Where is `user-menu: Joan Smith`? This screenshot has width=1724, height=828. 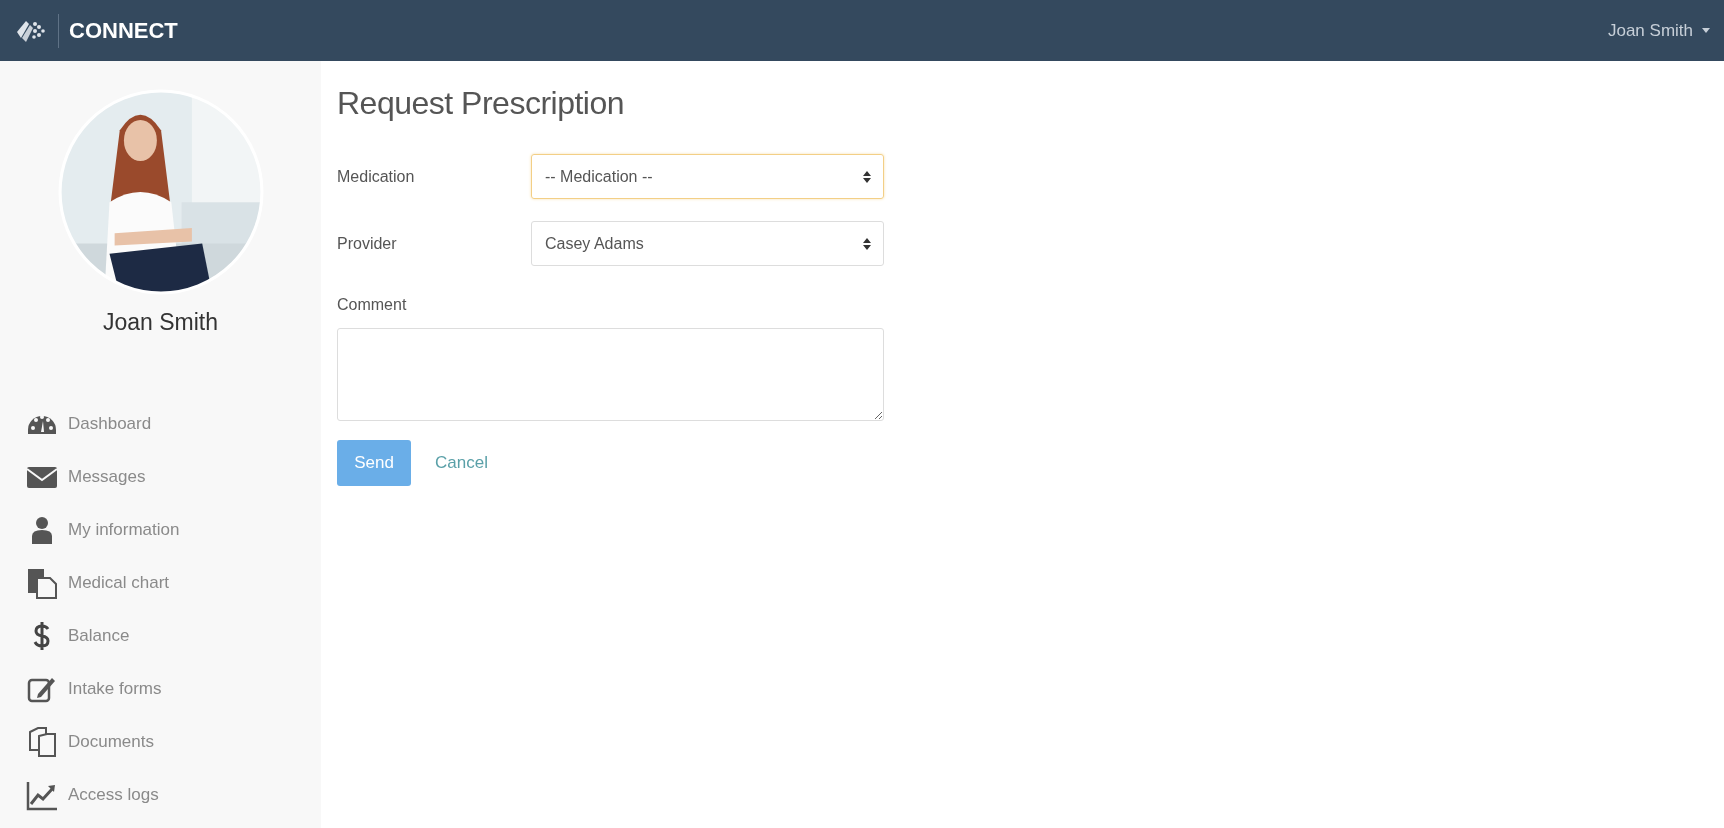 user-menu: Joan Smith is located at coordinates (1658, 30).